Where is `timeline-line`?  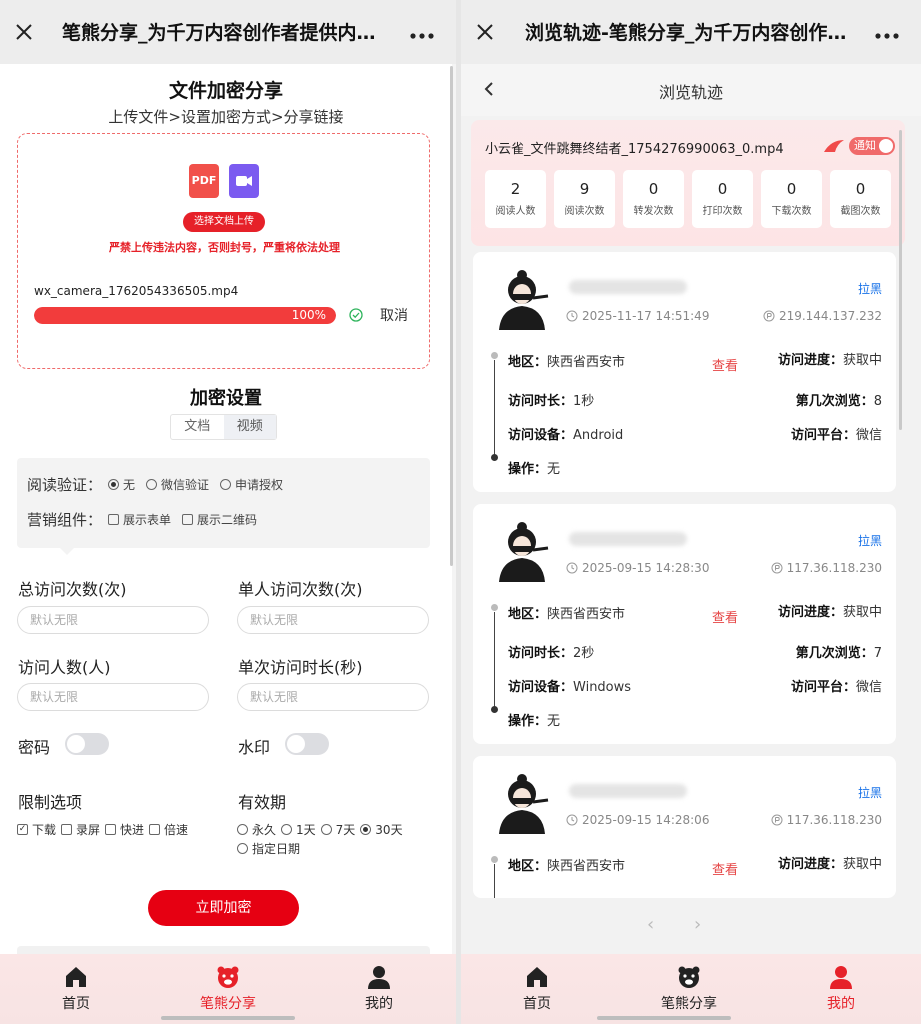
timeline-line is located at coordinates (494, 410).